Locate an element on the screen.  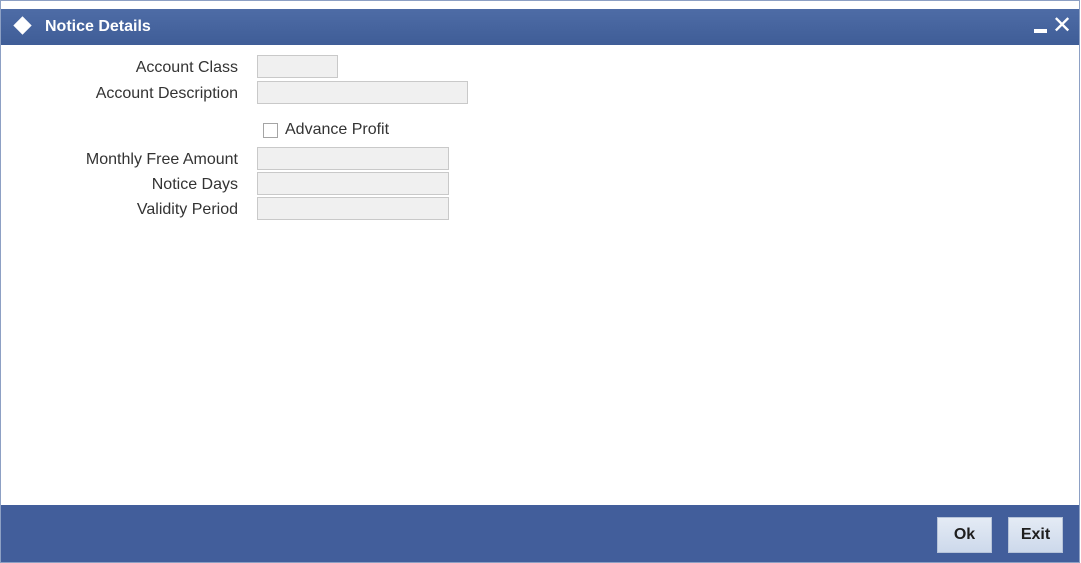
notice-days-field is located at coordinates (353, 183).